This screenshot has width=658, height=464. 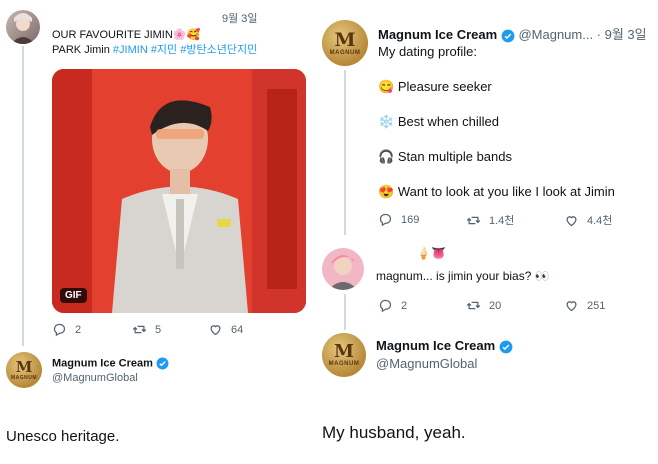 I want to click on like-action: 4.4천, so click(x=588, y=220).